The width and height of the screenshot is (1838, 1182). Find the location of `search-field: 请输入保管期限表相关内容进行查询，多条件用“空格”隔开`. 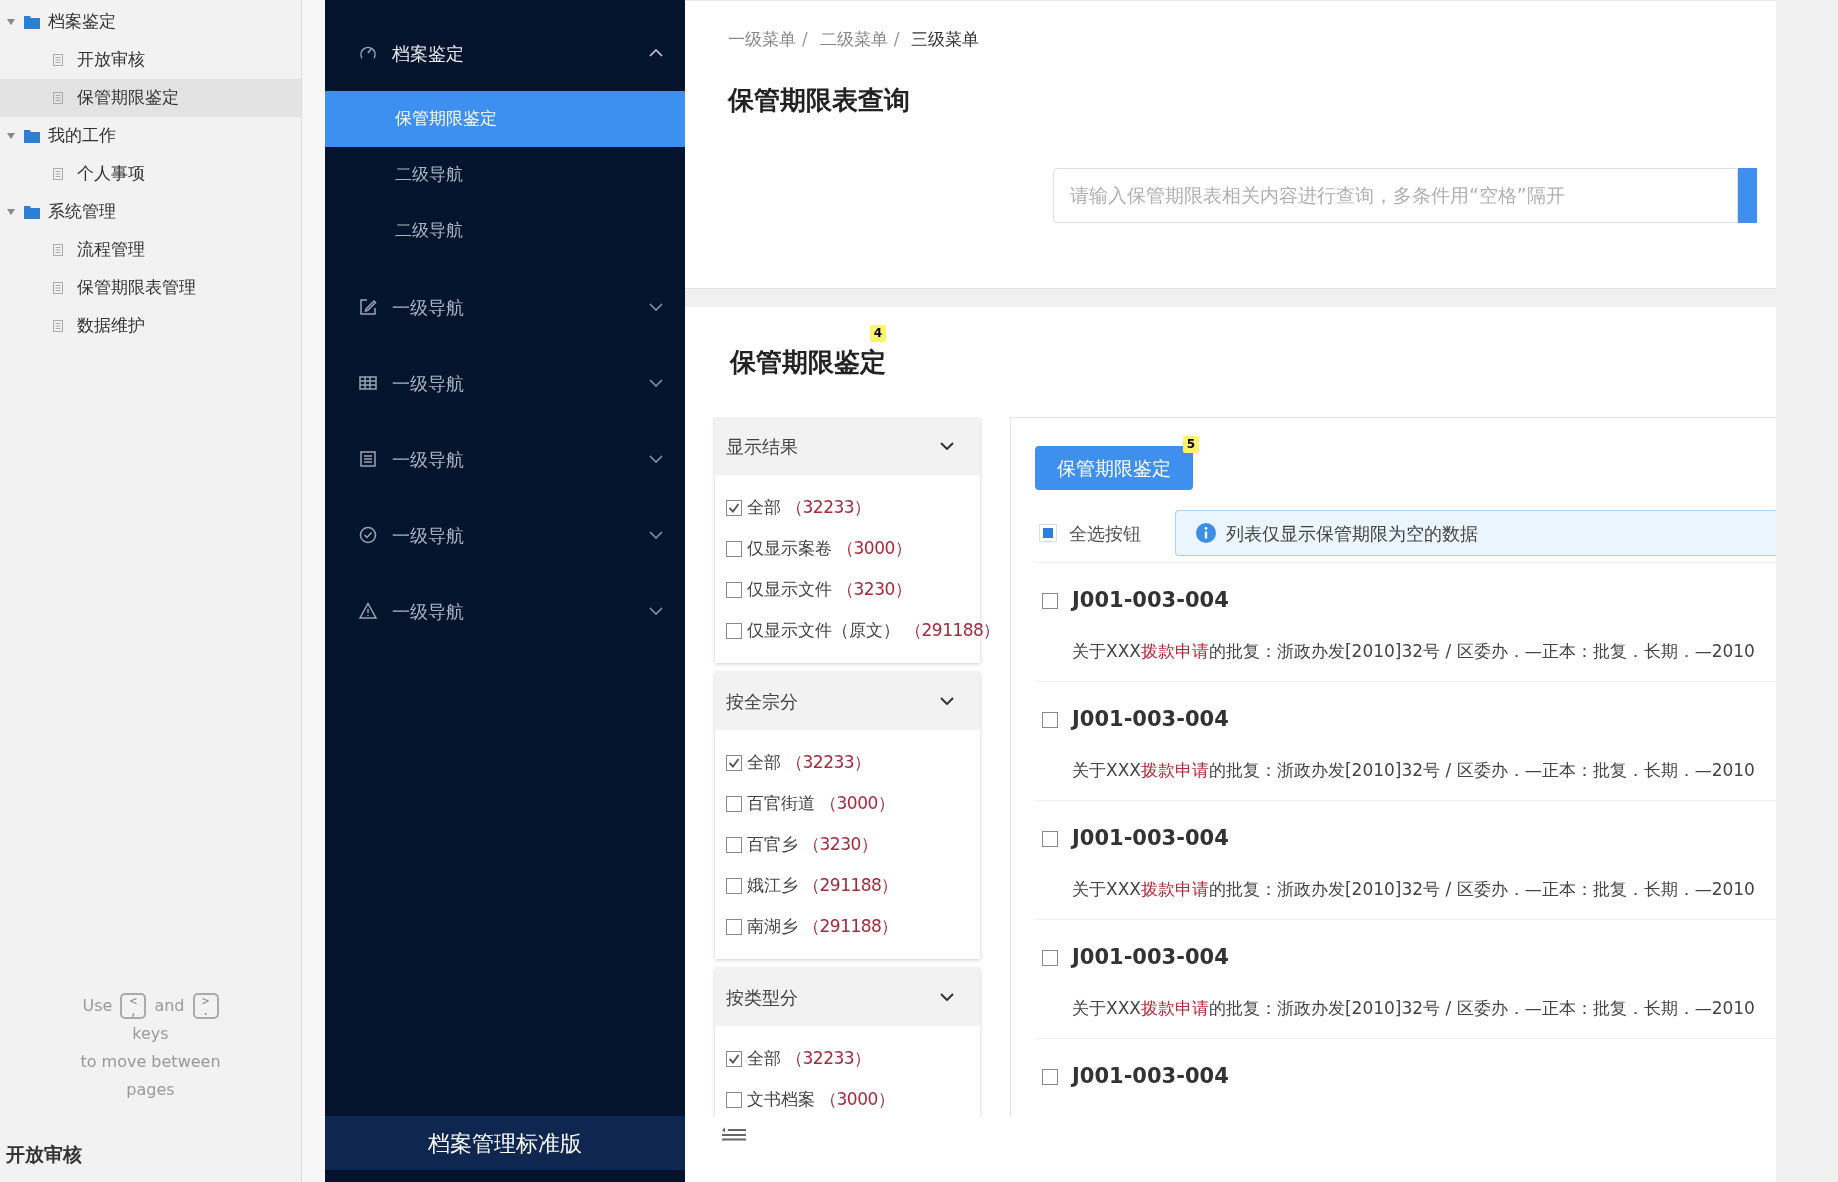

search-field: 请输入保管期限表相关内容进行查询，多条件用“空格”隔开 is located at coordinates (1395, 195).